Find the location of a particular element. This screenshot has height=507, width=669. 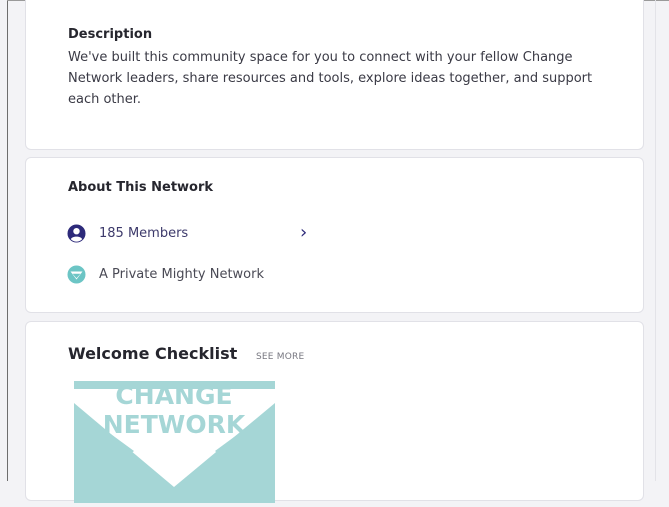

logo-line-1: CHANGE is located at coordinates (173, 395).